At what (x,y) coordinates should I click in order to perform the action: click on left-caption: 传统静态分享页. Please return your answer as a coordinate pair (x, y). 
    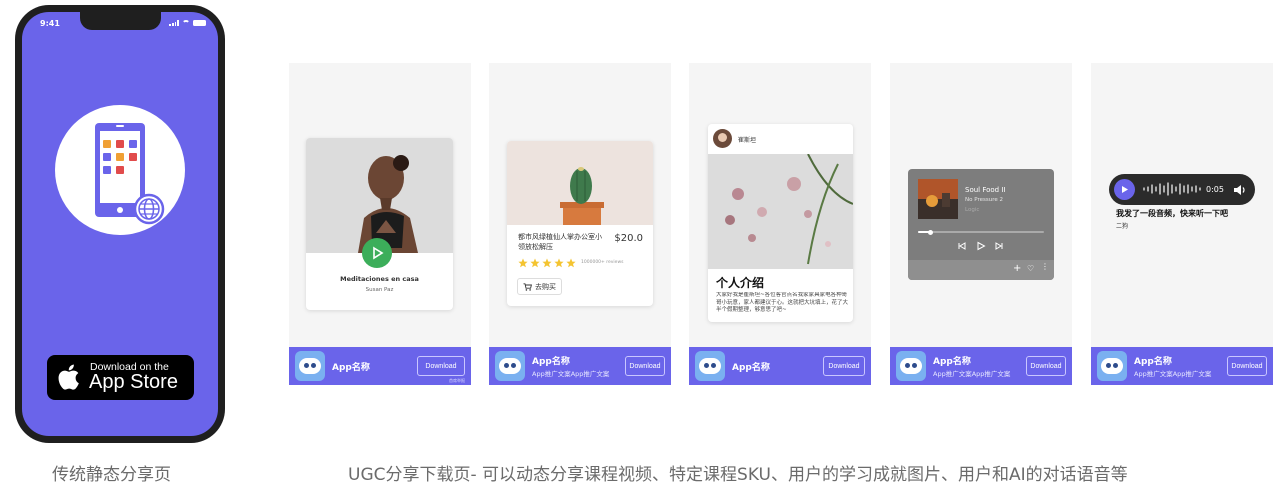
    Looking at the image, I should click on (111, 475).